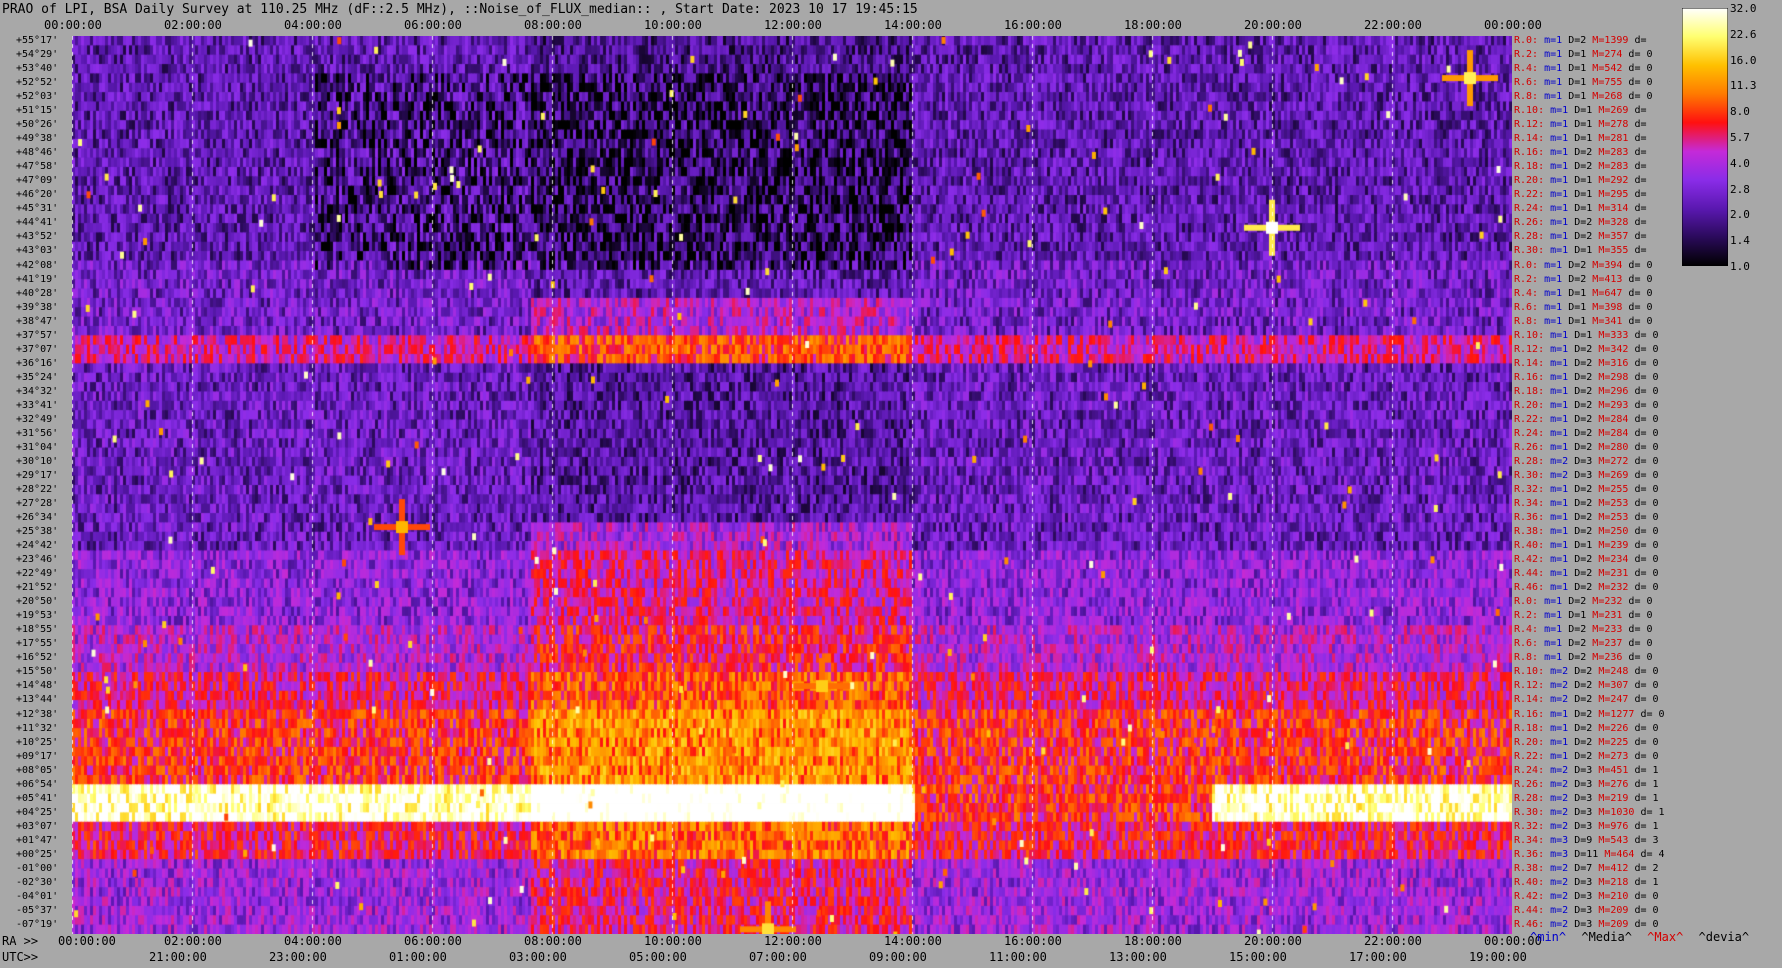 This screenshot has height=968, width=1782. Describe the element at coordinates (37, 405) in the screenshot. I see `dec-label-26: +33°41'` at that location.